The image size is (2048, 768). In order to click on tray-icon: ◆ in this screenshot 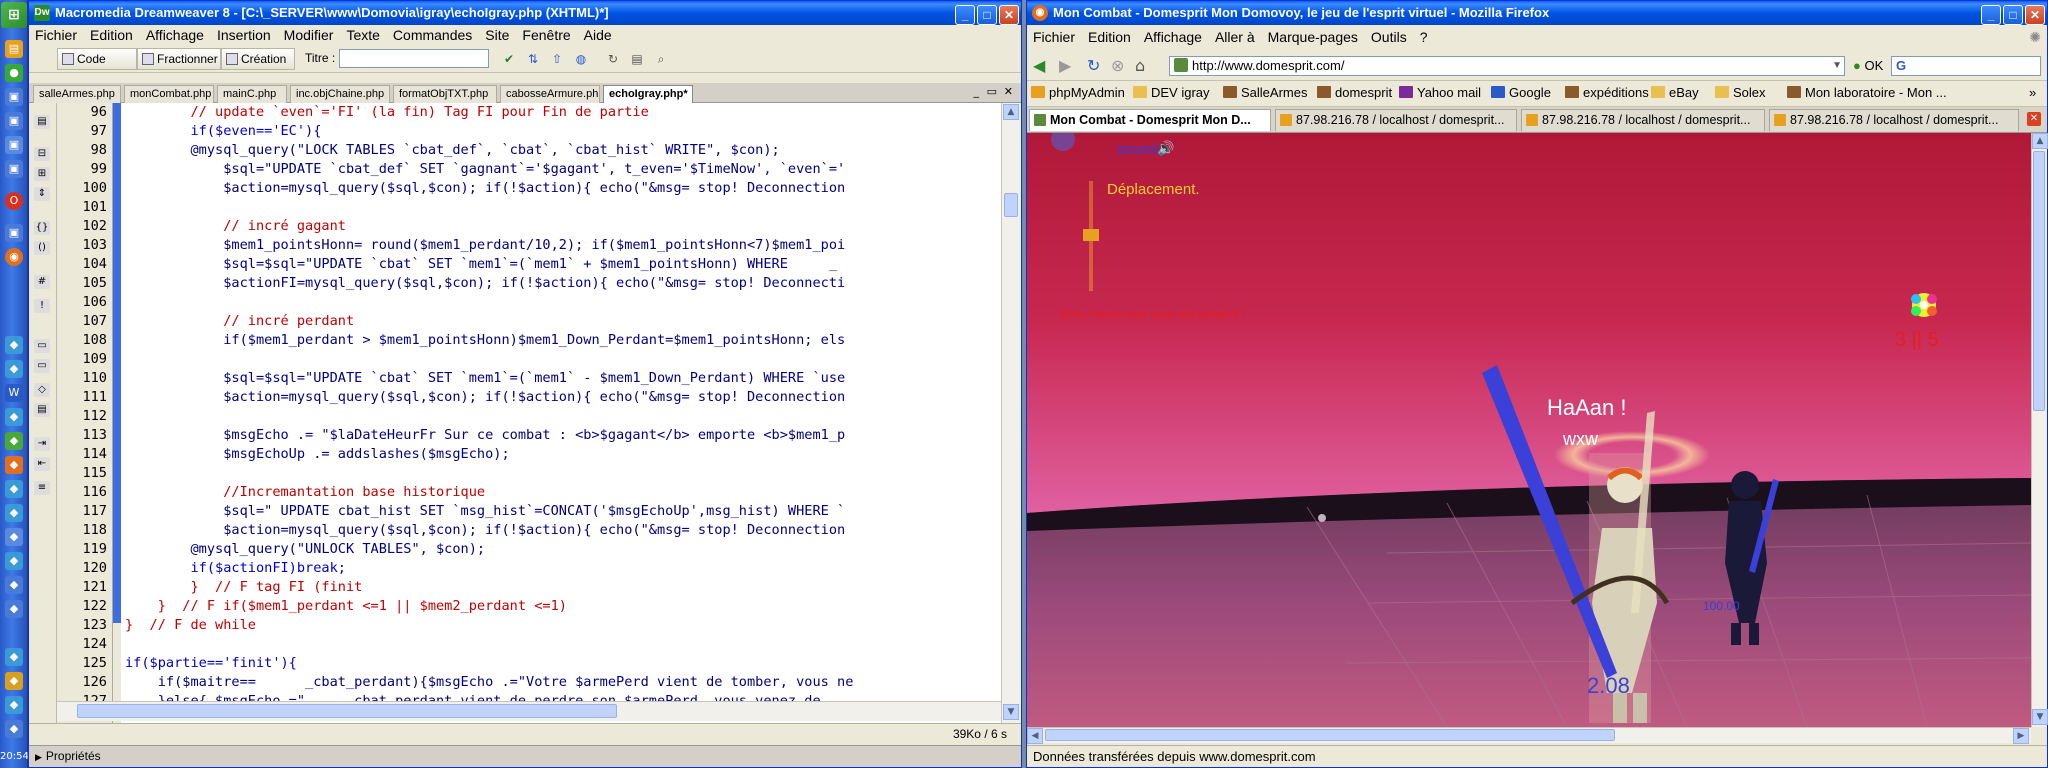, I will do `click(14, 657)`.